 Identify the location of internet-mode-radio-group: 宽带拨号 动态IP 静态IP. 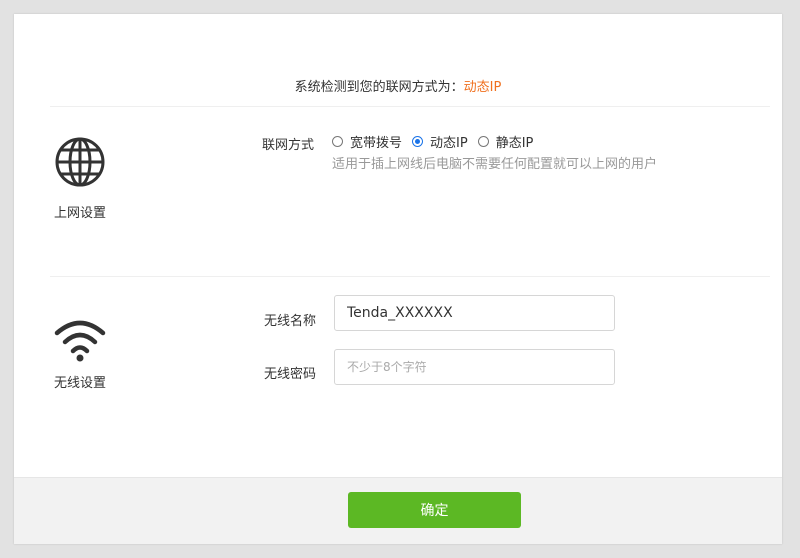
(437, 141).